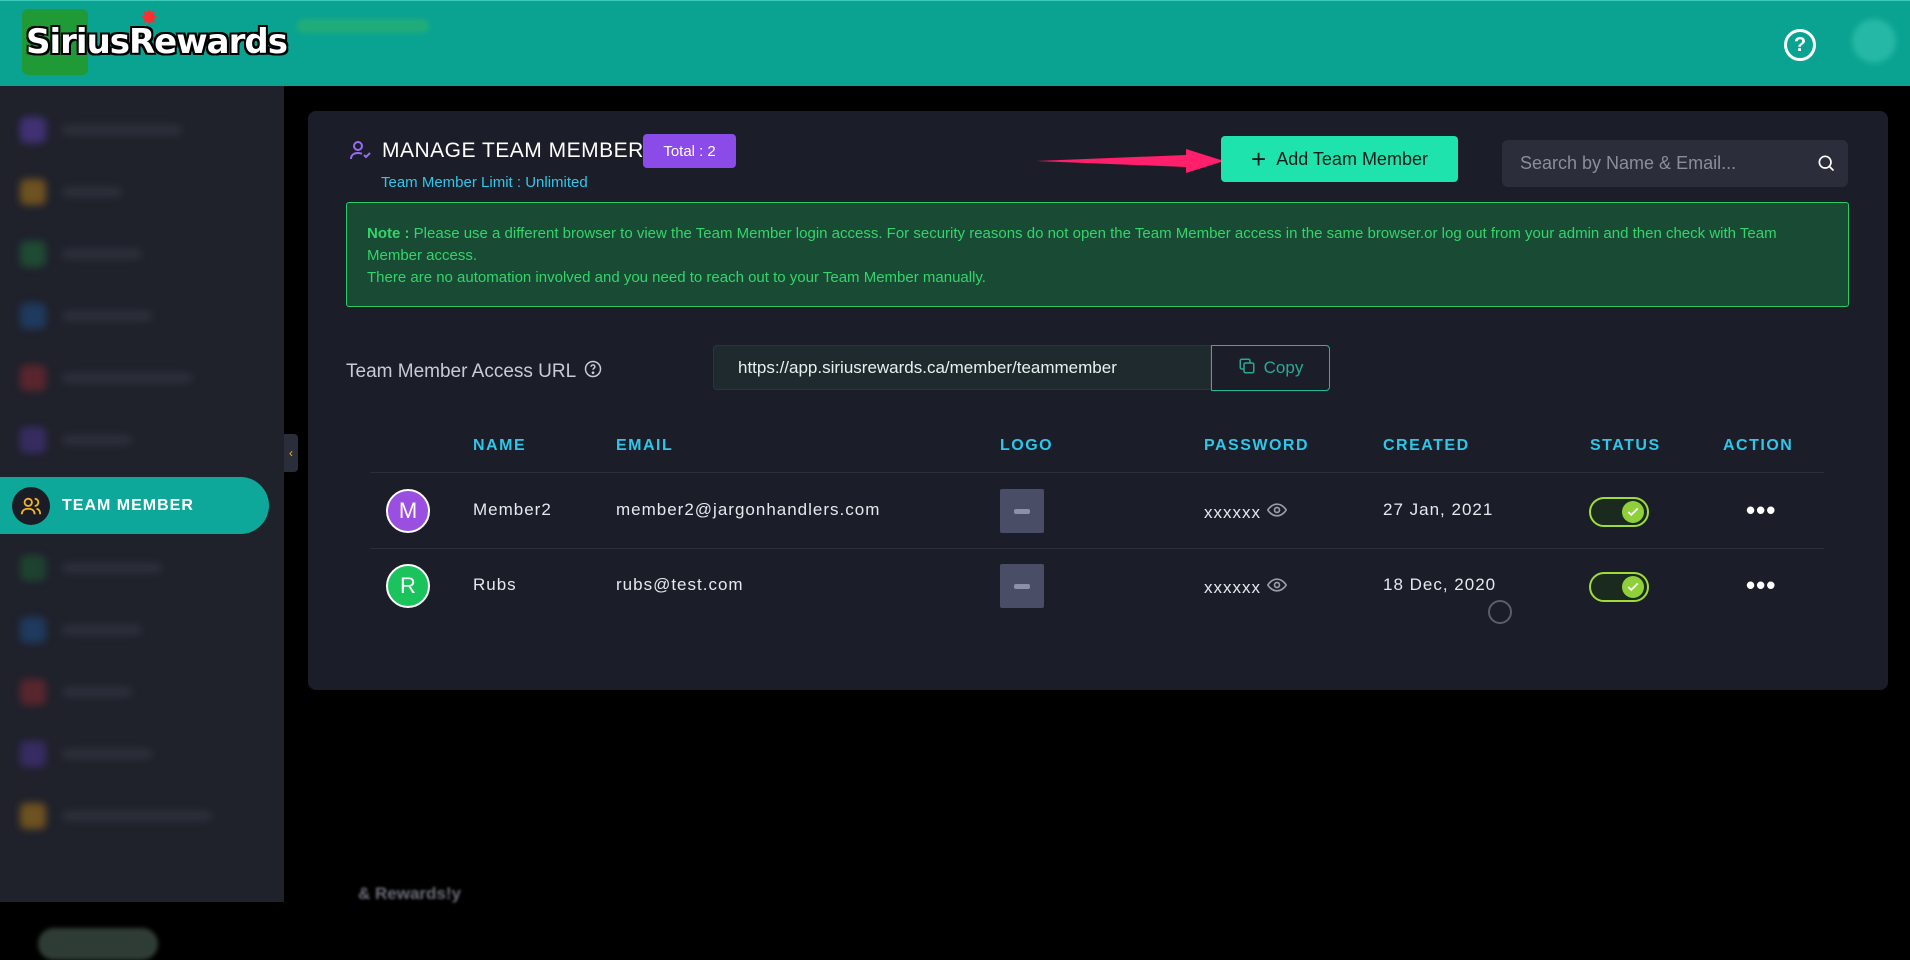 The width and height of the screenshot is (1910, 960). I want to click on column-header-status: STATUS, so click(1625, 446).